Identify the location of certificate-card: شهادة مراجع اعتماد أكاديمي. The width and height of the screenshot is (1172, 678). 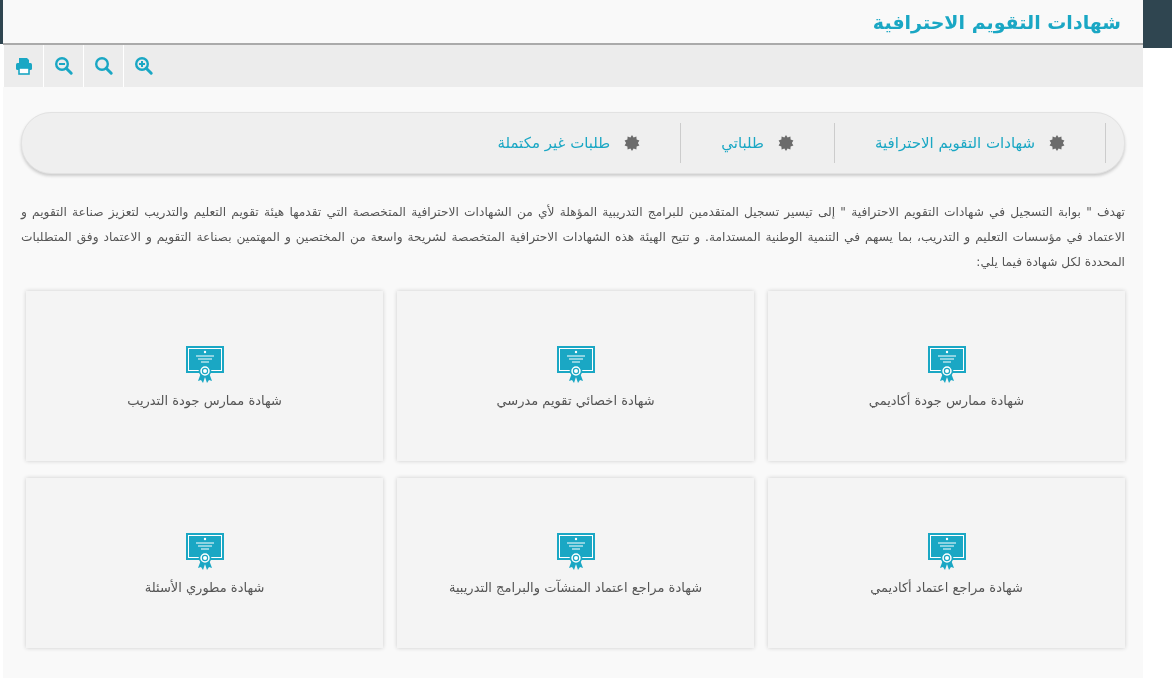
(946, 563).